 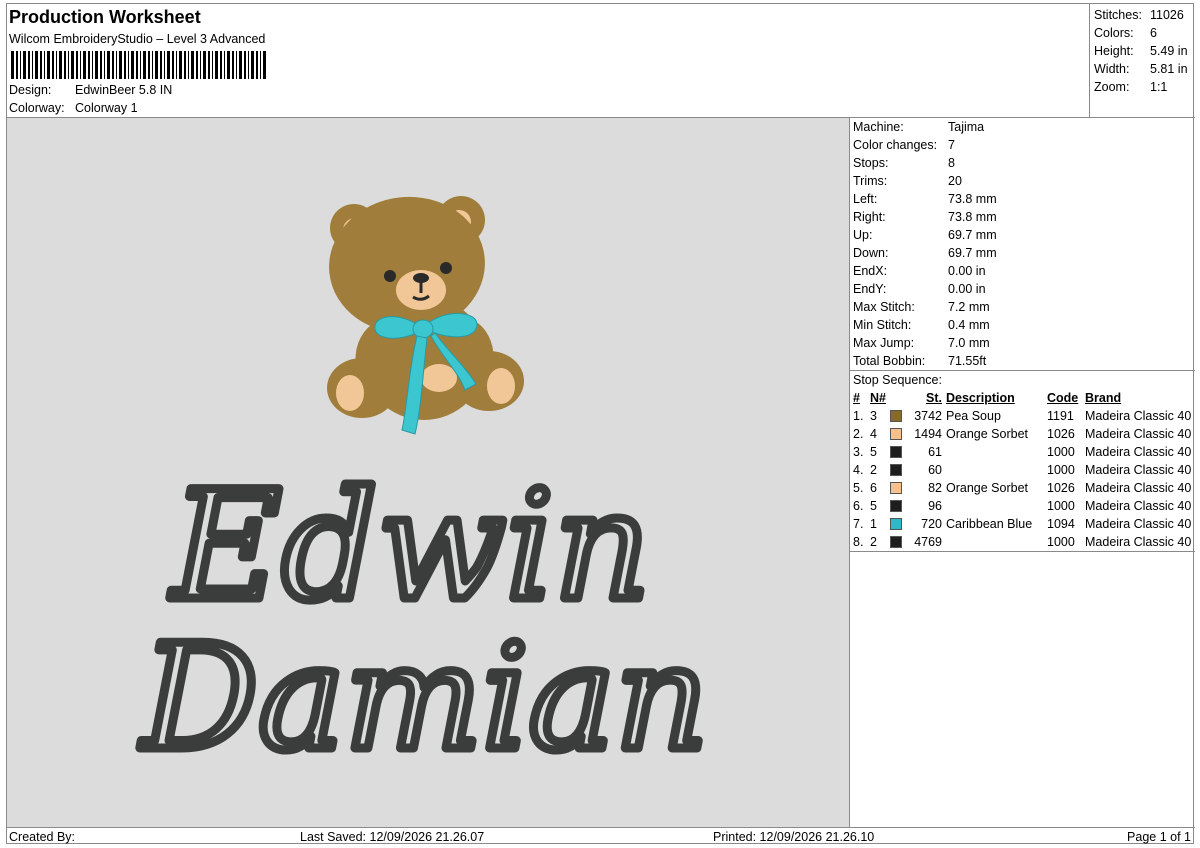 I want to click on design-label: Design:, so click(x=30, y=90).